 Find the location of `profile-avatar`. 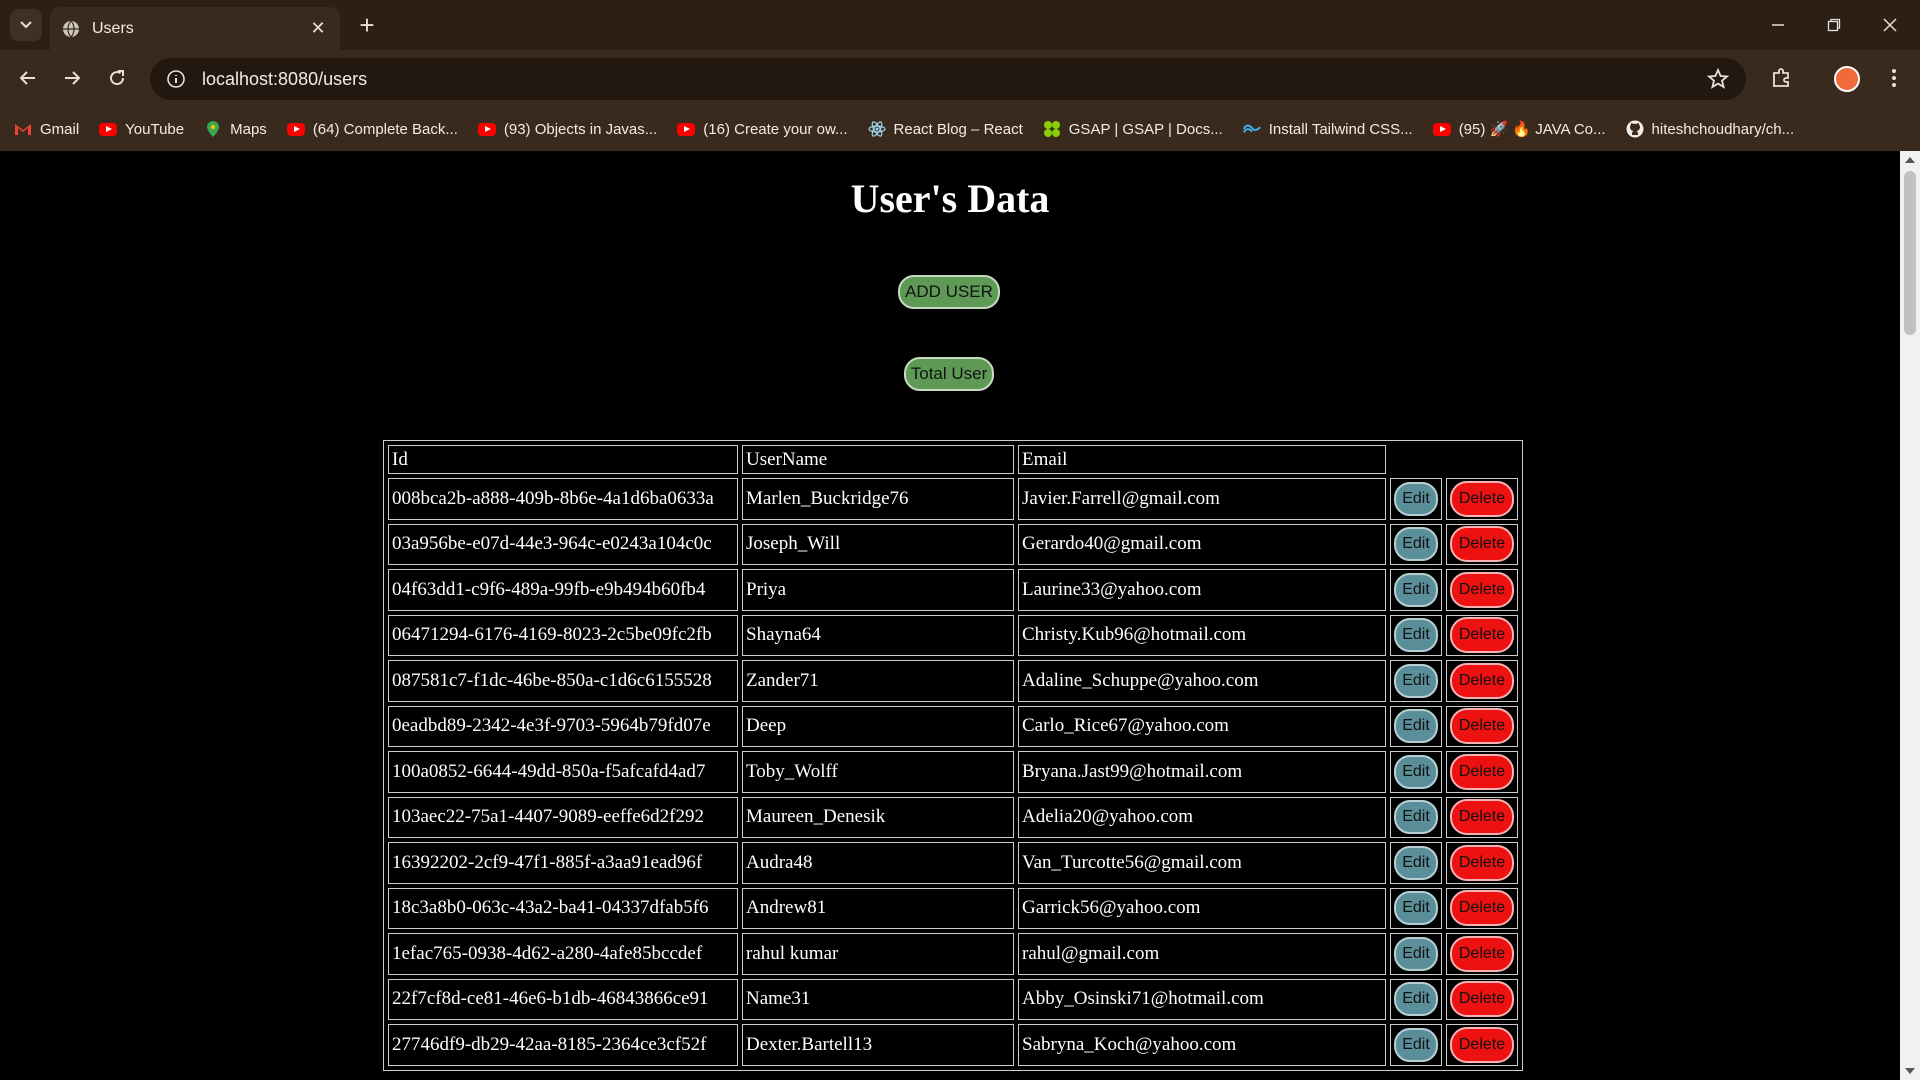

profile-avatar is located at coordinates (1847, 79).